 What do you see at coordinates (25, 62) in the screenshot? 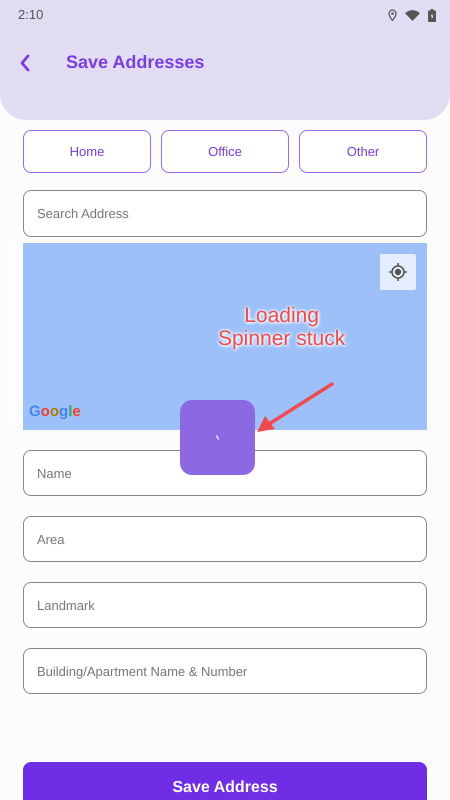
I see `back-button` at bounding box center [25, 62].